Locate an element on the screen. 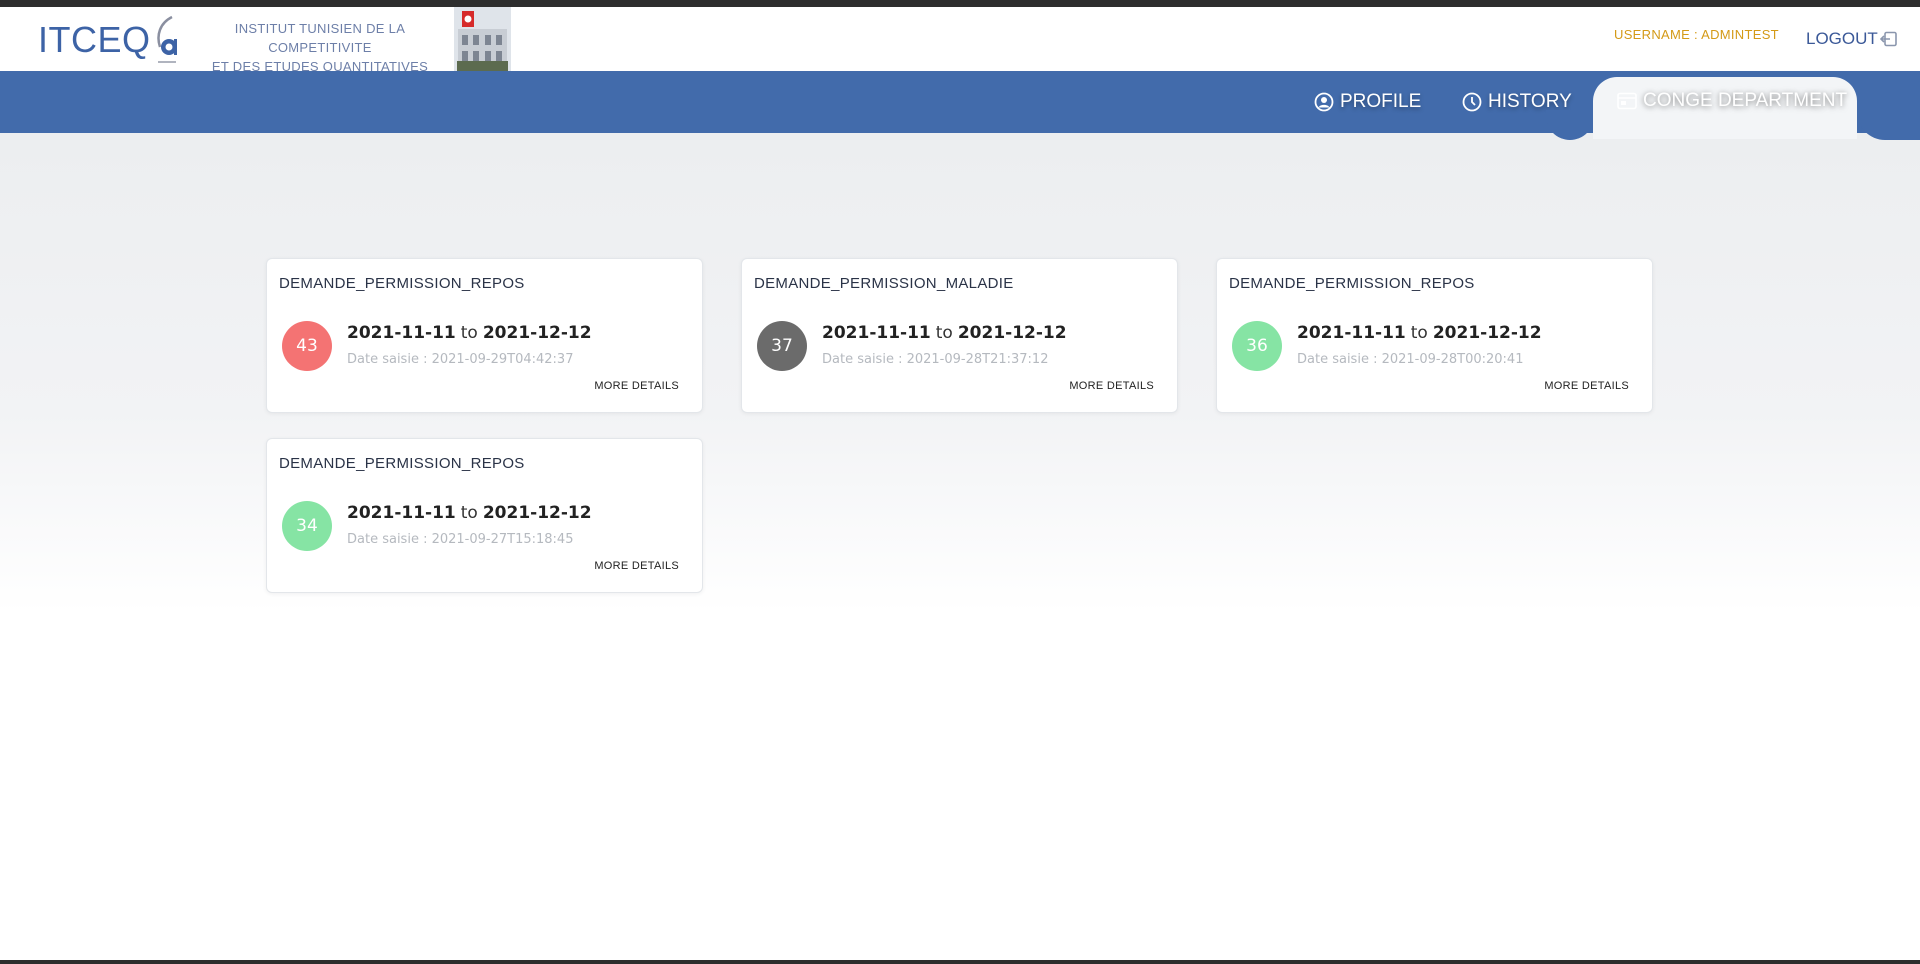 The height and width of the screenshot is (964, 1920). date-saisie: Date saisie : 2021-09-28T21:37:12 is located at coordinates (935, 359).